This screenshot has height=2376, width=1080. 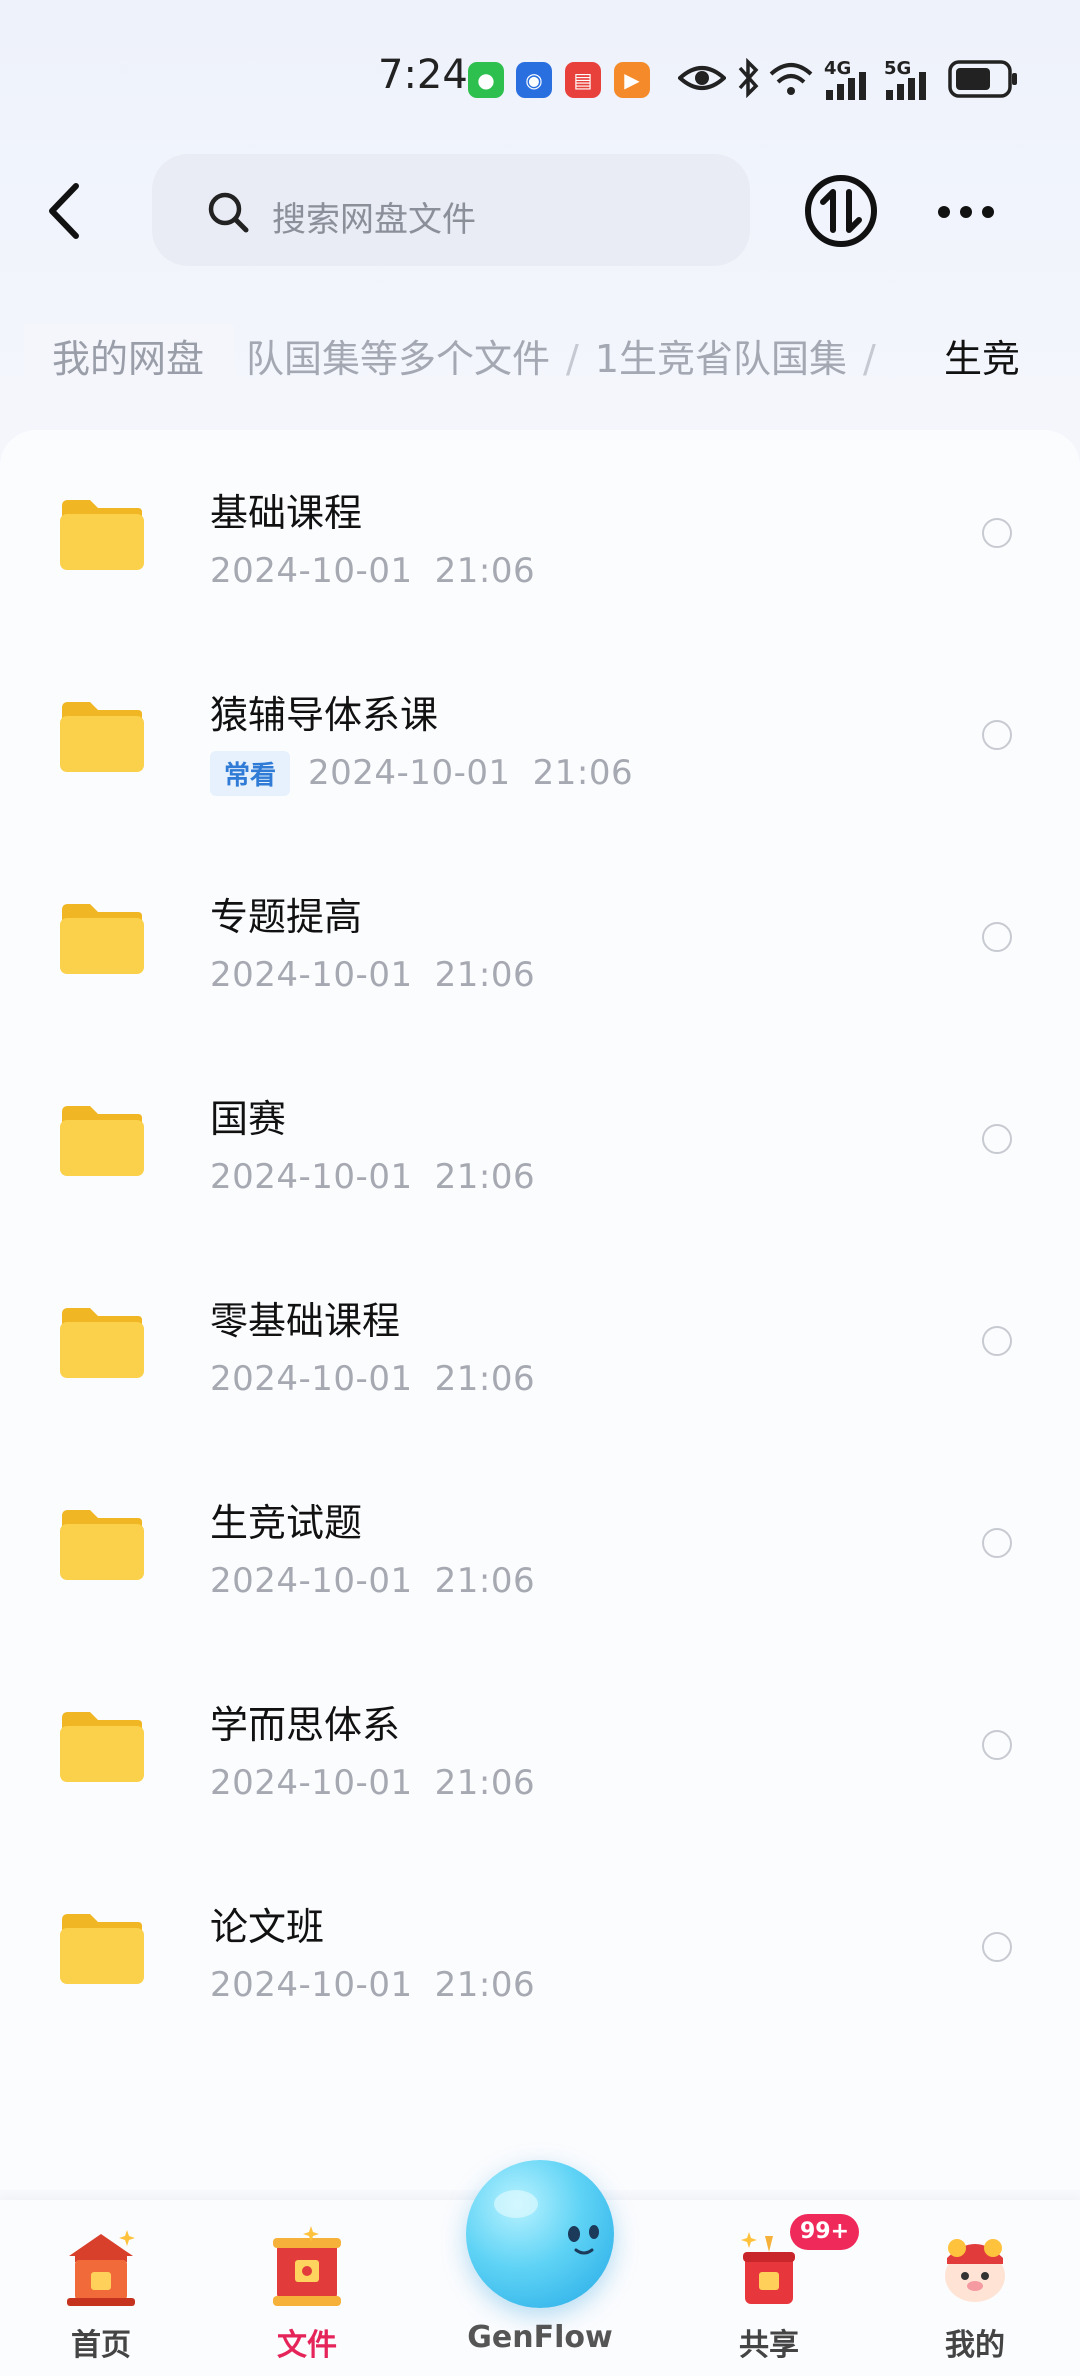 I want to click on video-app-icon: ▶, so click(x=632, y=80).